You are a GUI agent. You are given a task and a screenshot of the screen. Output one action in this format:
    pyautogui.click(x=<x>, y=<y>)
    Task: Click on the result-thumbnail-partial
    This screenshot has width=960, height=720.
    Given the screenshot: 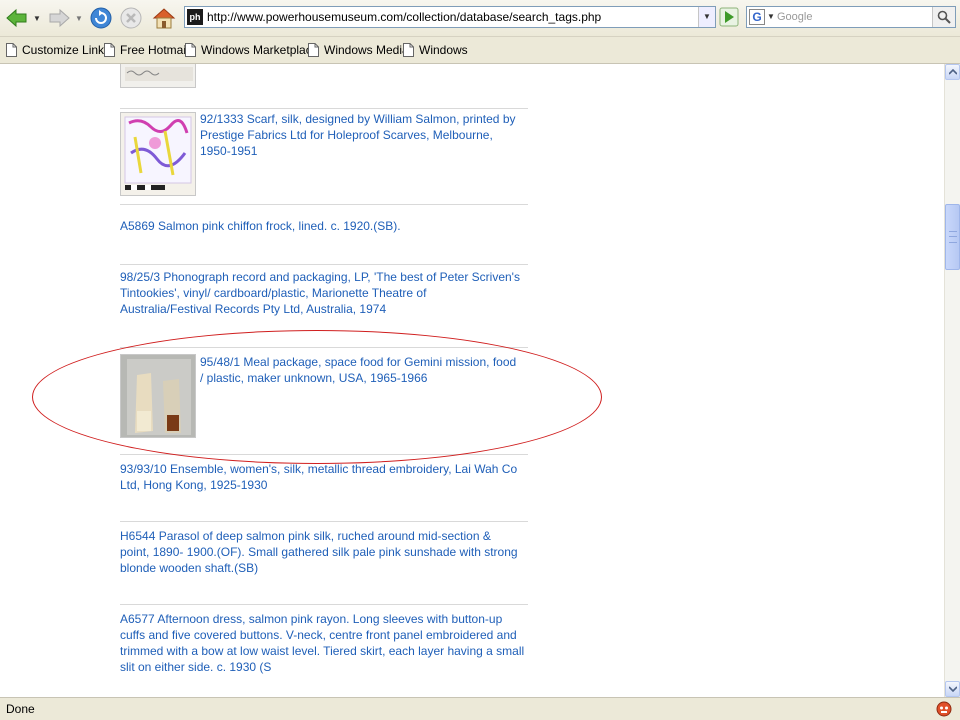 What is the action you would take?
    pyautogui.click(x=158, y=76)
    